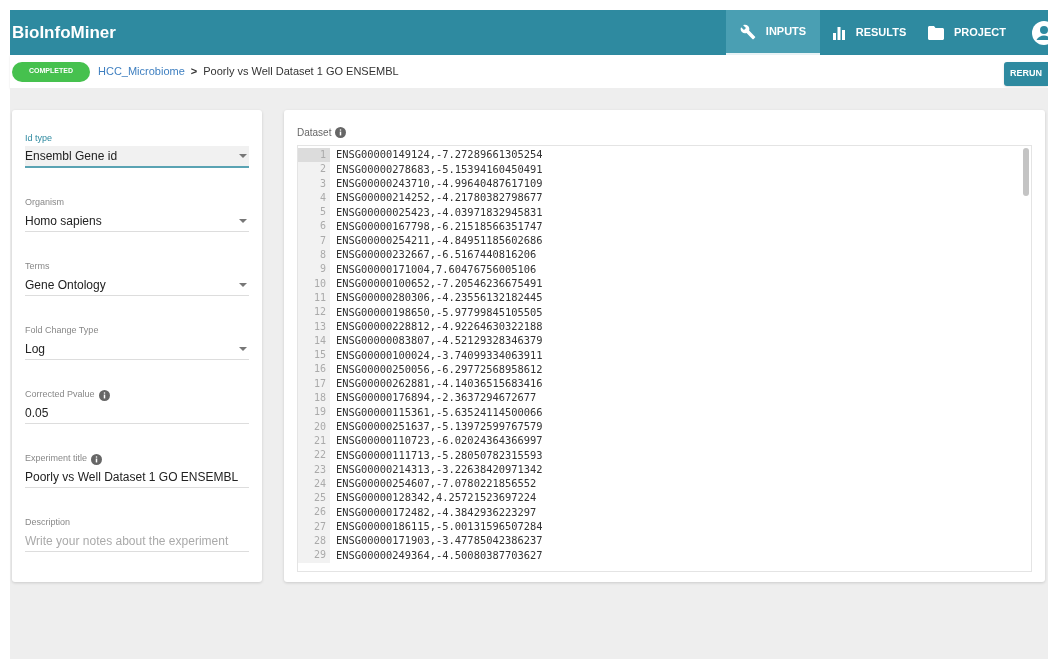 The width and height of the screenshot is (1048, 659). What do you see at coordinates (137, 285) in the screenshot?
I see `select-field: Gene Ontology` at bounding box center [137, 285].